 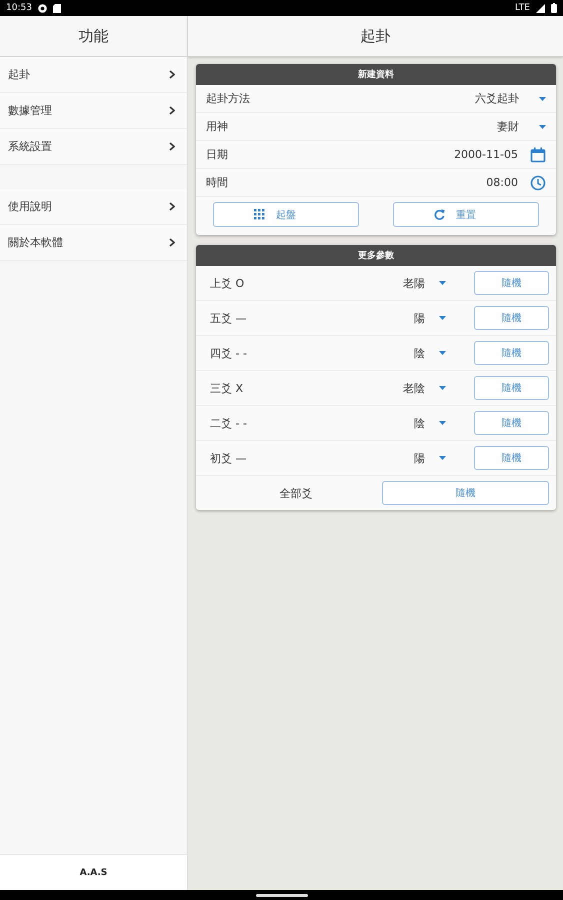 What do you see at coordinates (522, 8) in the screenshot?
I see `network-type: LTE` at bounding box center [522, 8].